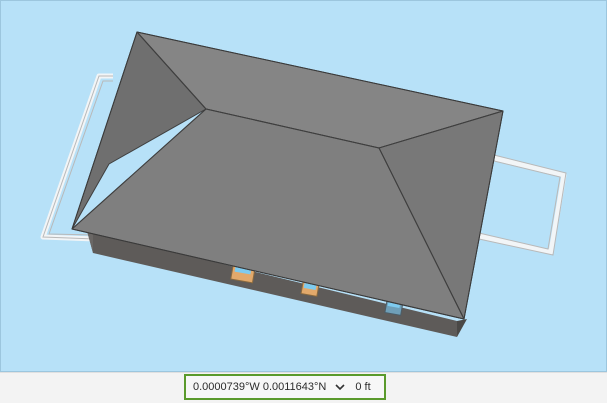  What do you see at coordinates (363, 387) in the screenshot?
I see `elevation-text: 0 ft` at bounding box center [363, 387].